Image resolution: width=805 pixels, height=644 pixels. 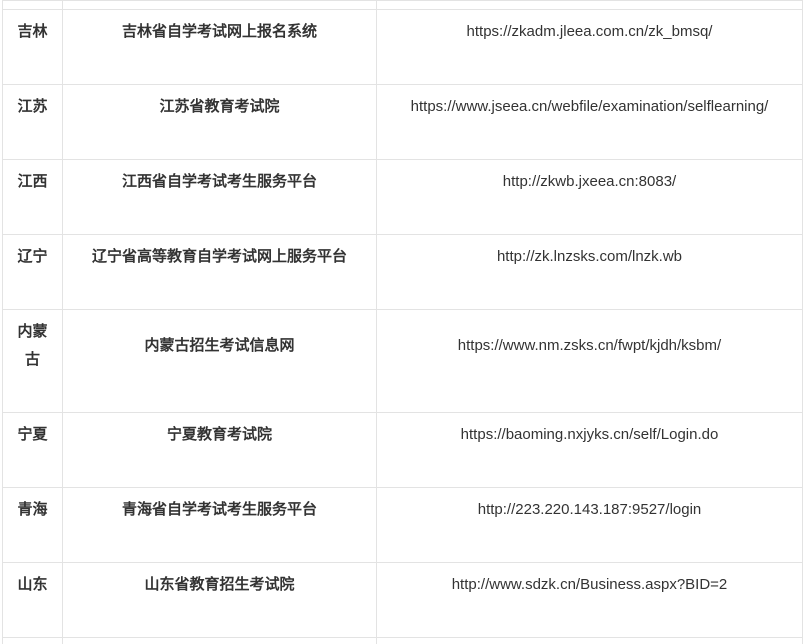 What do you see at coordinates (32, 361) in the screenshot?
I see `province-cell: 内蒙古` at bounding box center [32, 361].